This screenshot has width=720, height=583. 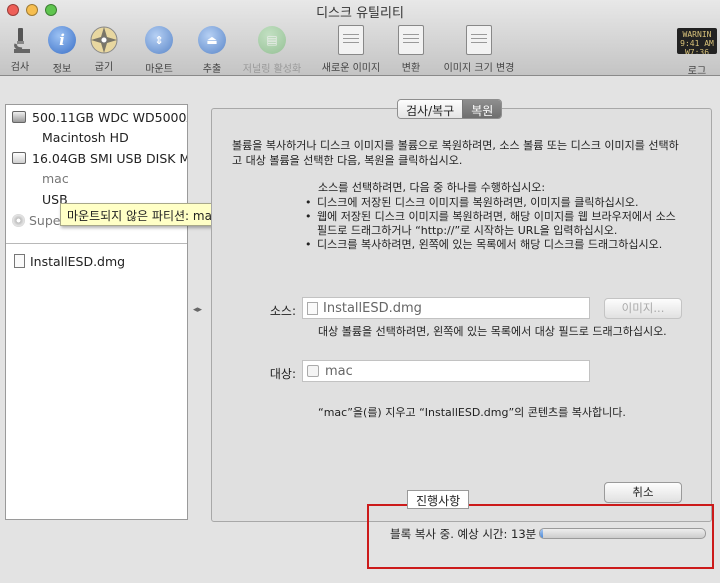 I want to click on instructions-title: 소스를 선택하려면, 다음 중 하나를 수행하십시오:, so click(x=432, y=187).